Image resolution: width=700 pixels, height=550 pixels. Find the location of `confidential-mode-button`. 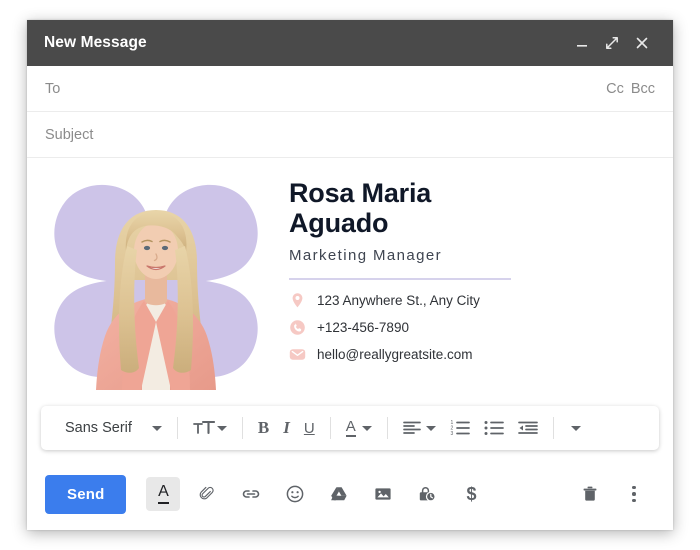

confidential-mode-button is located at coordinates (427, 494).